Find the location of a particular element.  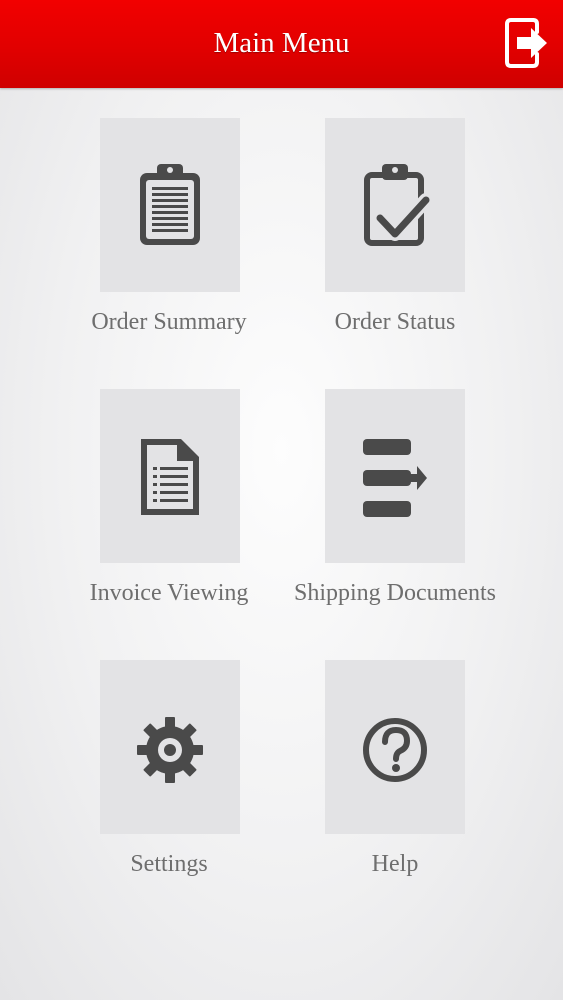

help-tile is located at coordinates (395, 747).